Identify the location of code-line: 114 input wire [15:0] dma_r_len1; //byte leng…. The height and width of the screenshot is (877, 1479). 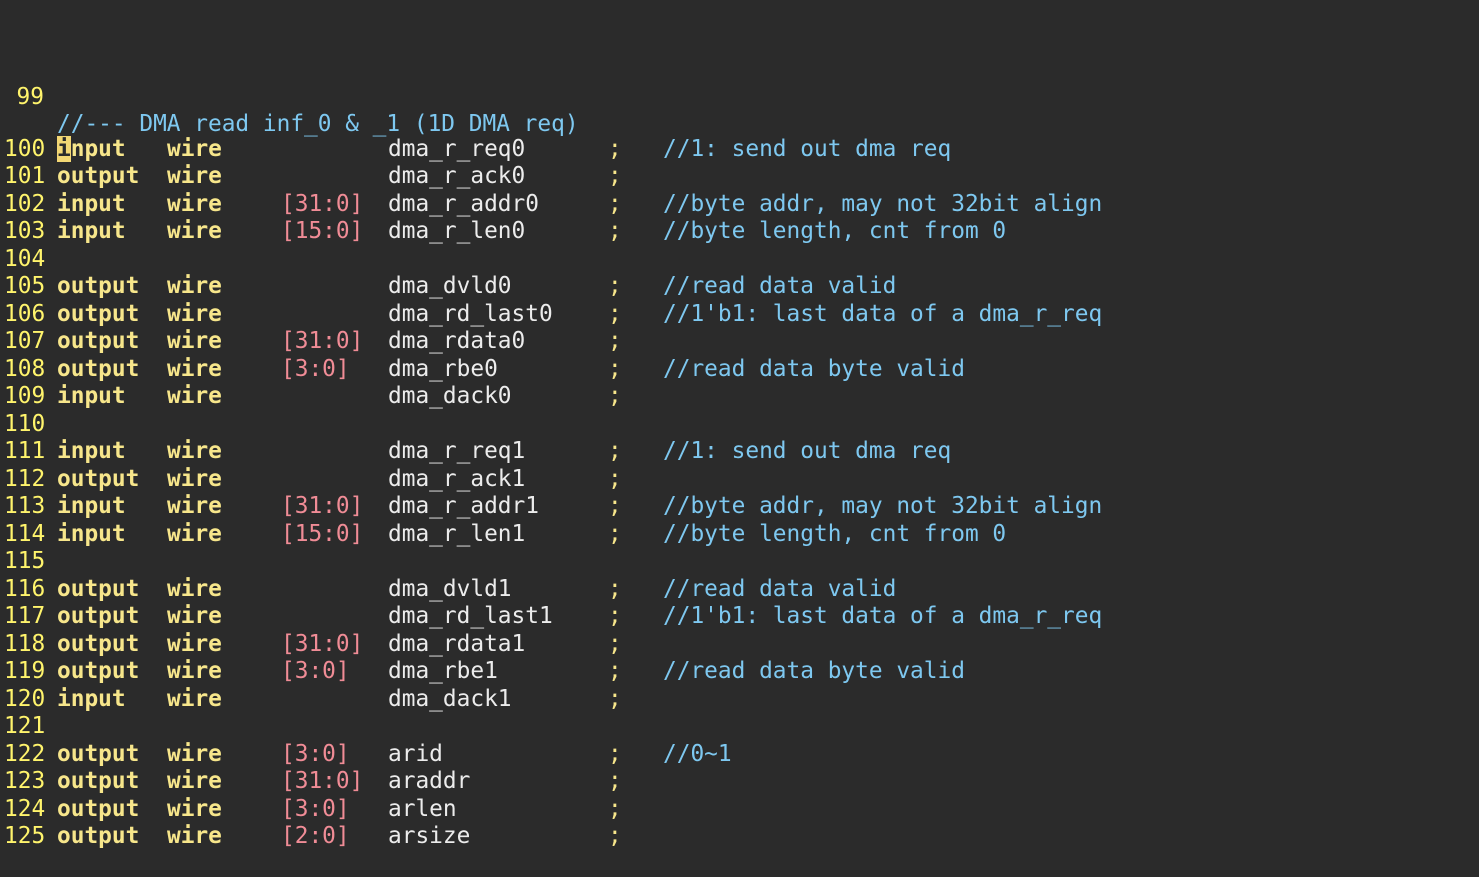
(739, 535).